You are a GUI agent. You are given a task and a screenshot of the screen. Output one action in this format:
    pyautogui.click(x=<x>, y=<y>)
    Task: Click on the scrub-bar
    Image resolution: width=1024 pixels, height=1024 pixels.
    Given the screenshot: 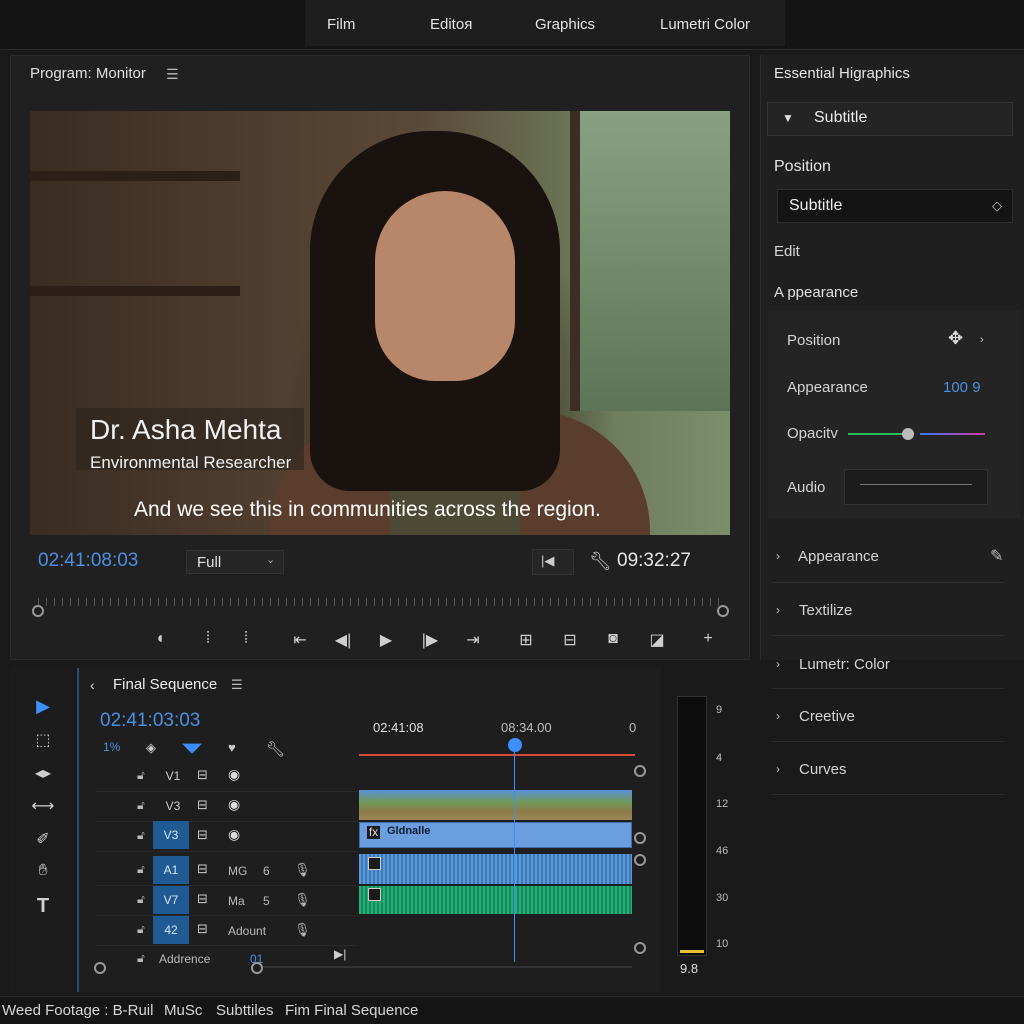 What is the action you would take?
    pyautogui.click(x=381, y=602)
    